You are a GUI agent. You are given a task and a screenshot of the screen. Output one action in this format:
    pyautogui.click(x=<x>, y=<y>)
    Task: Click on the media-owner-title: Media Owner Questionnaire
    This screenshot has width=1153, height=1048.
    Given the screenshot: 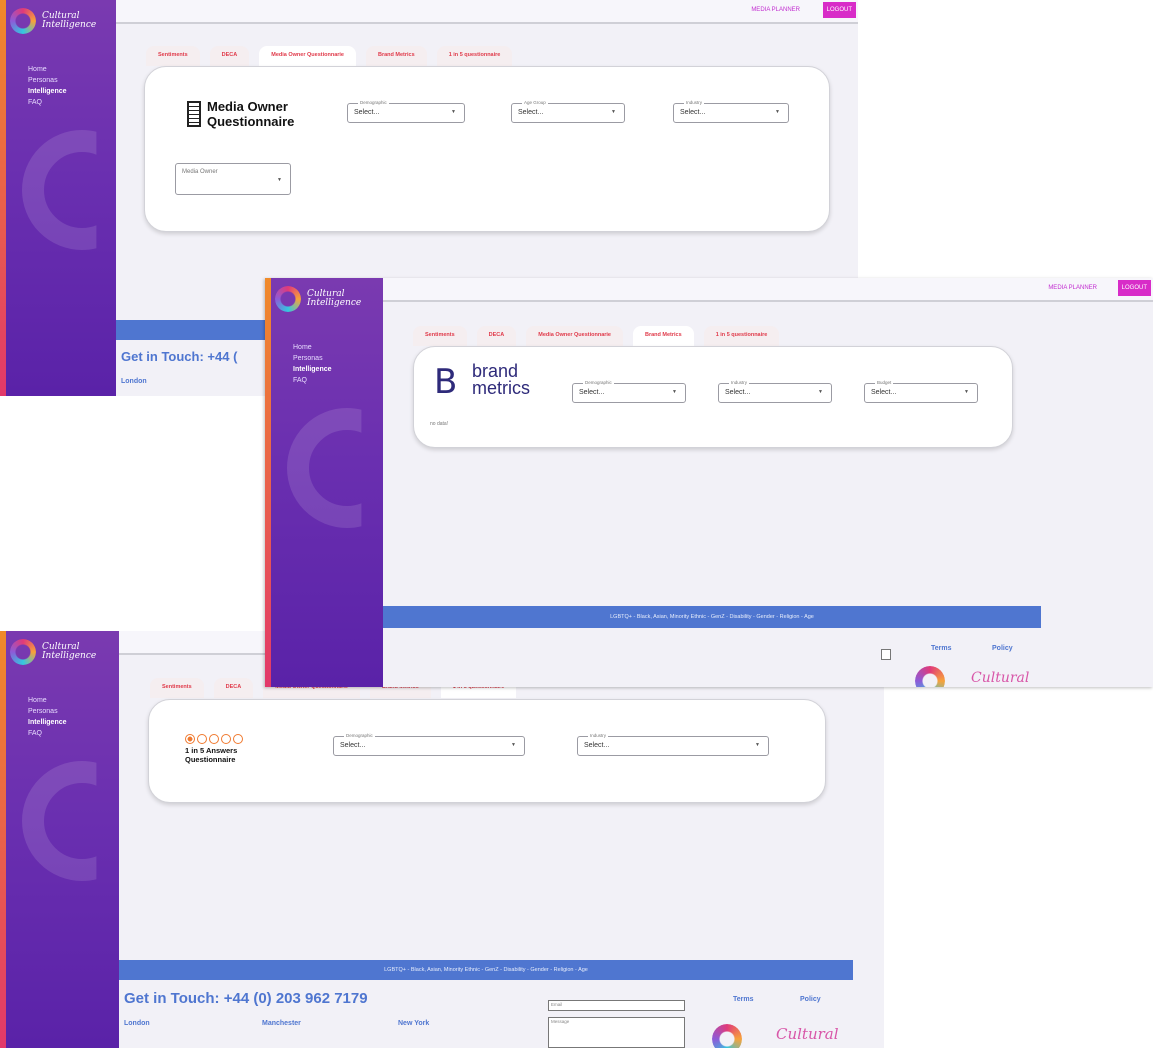 What is the action you would take?
    pyautogui.click(x=251, y=114)
    